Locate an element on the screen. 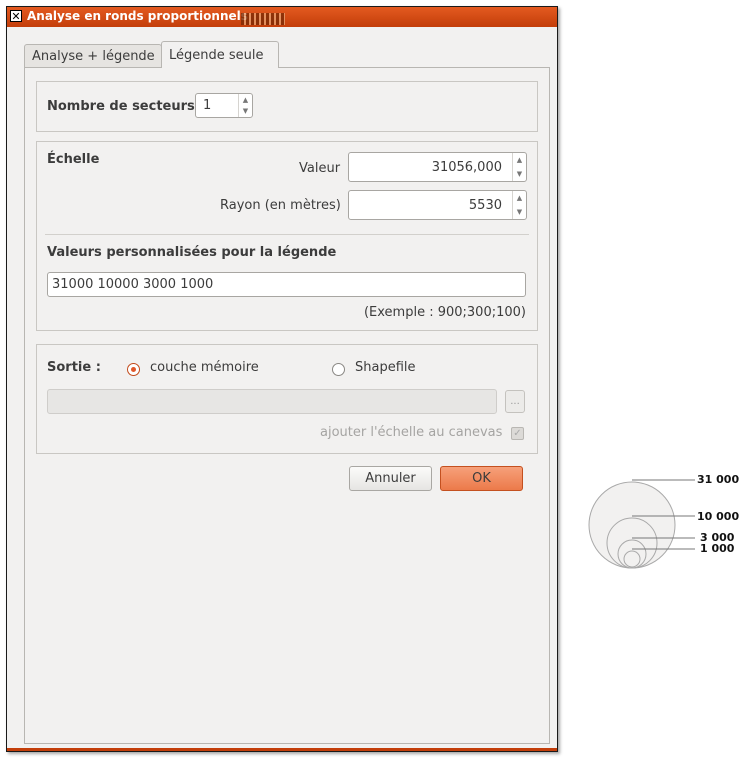 This screenshot has width=744, height=759. ok-label: OK is located at coordinates (481, 478).